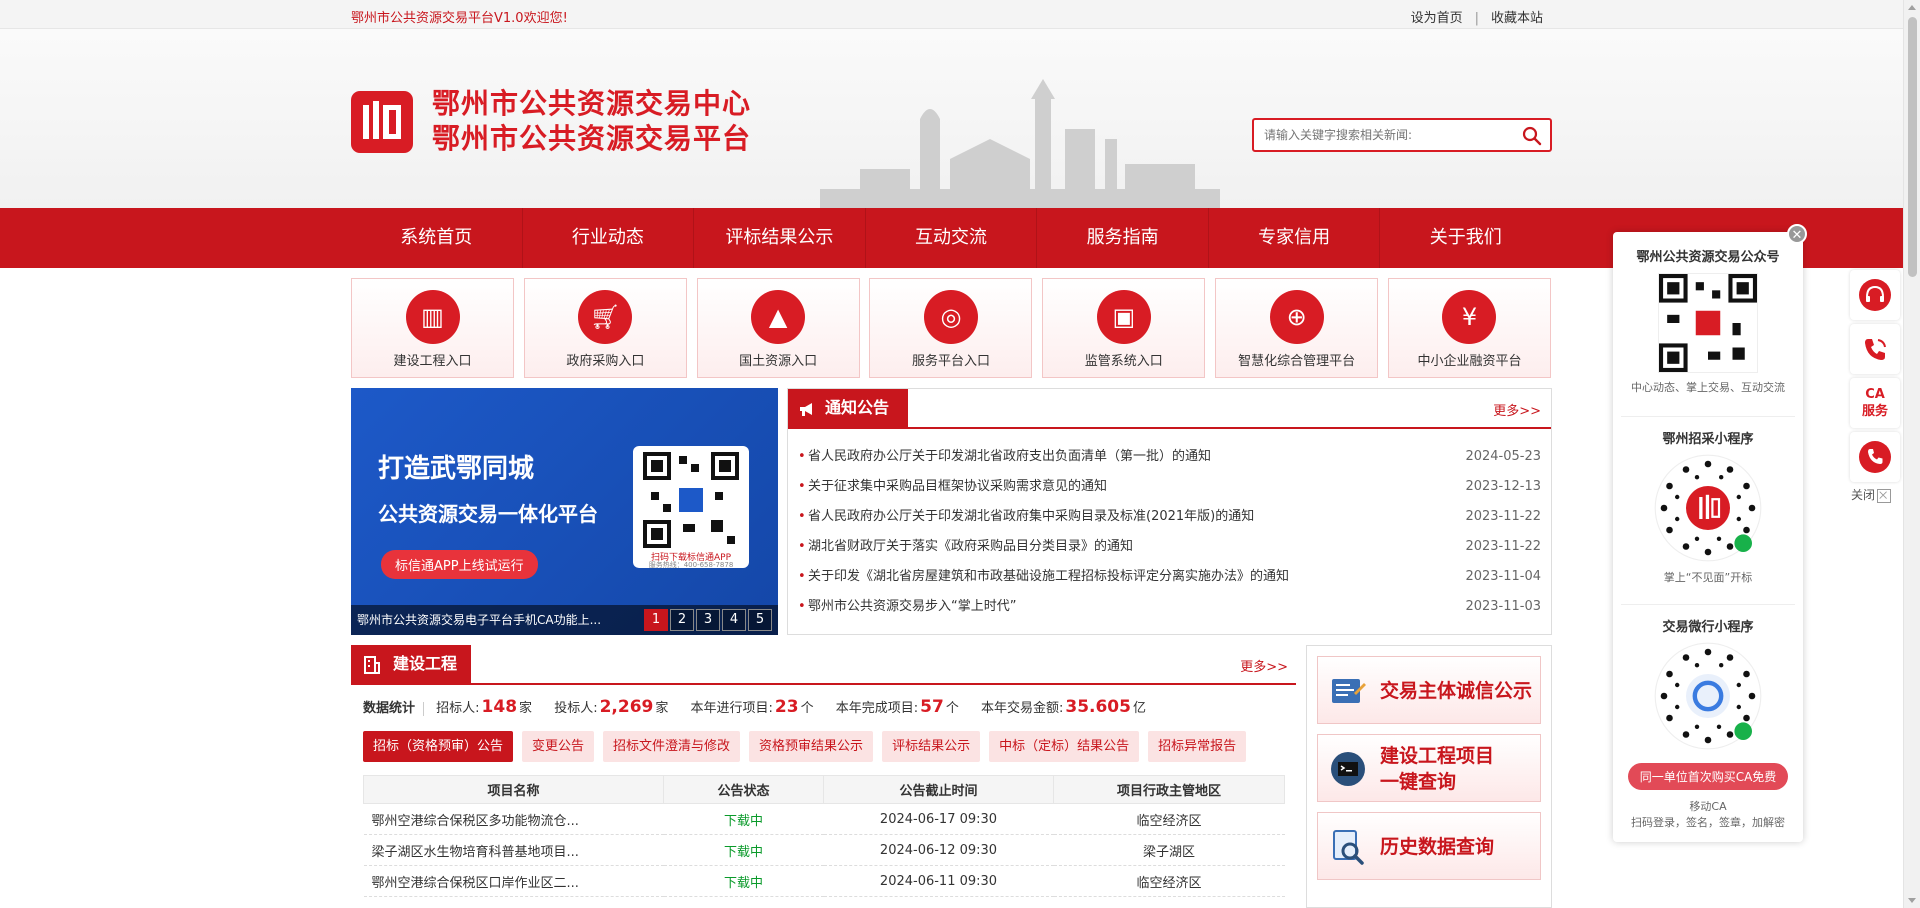  What do you see at coordinates (1875, 349) in the screenshot?
I see `hotline-button` at bounding box center [1875, 349].